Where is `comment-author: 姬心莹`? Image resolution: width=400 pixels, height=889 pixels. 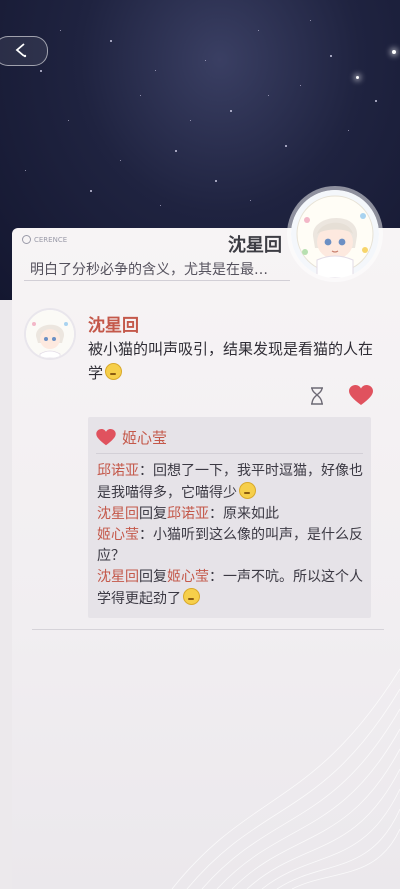
comment-author: 姬心莹 is located at coordinates (118, 535).